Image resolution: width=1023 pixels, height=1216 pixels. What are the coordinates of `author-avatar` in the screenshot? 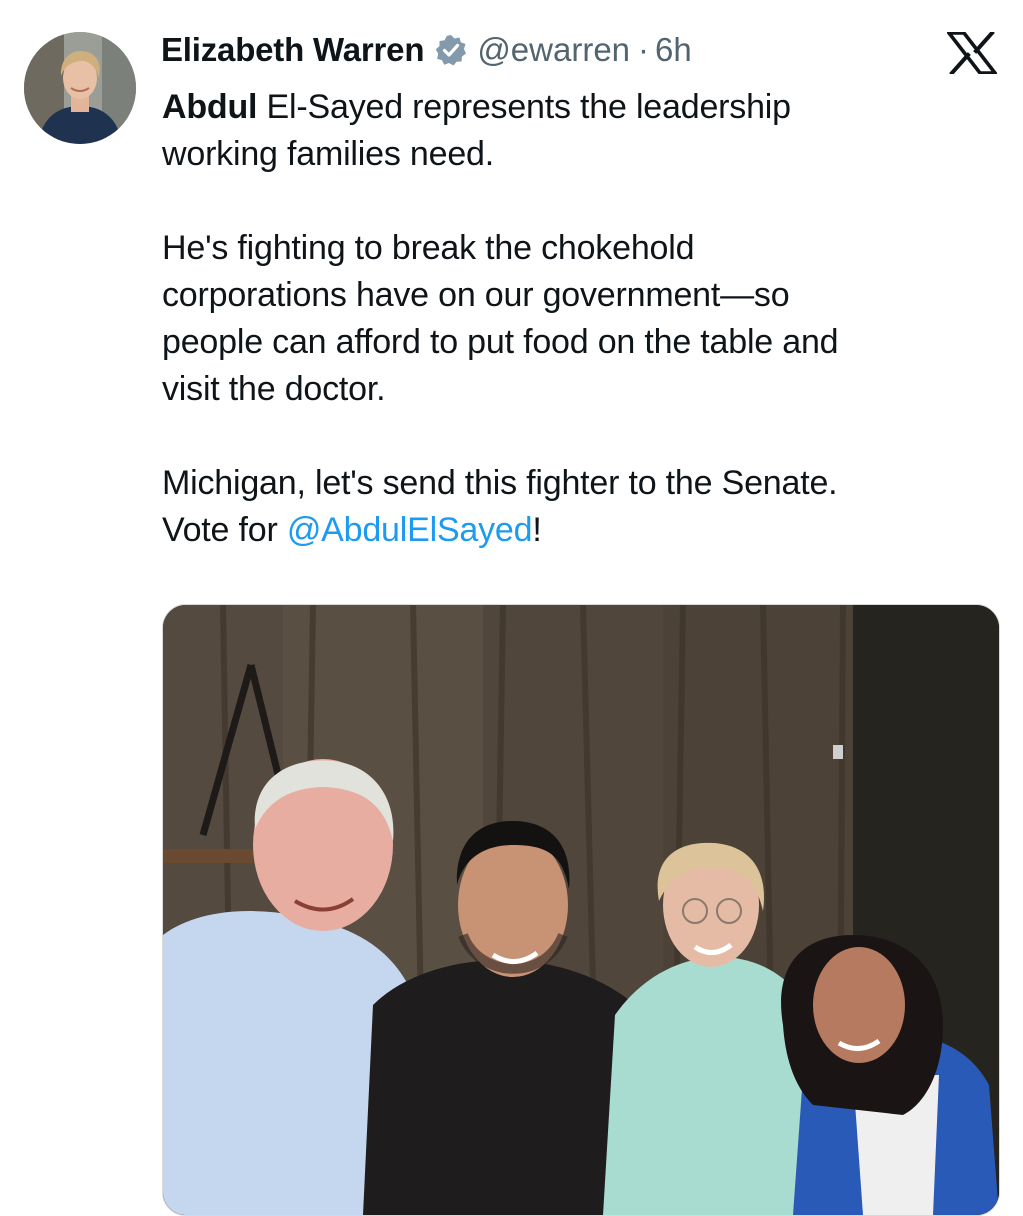 It's located at (80, 88).